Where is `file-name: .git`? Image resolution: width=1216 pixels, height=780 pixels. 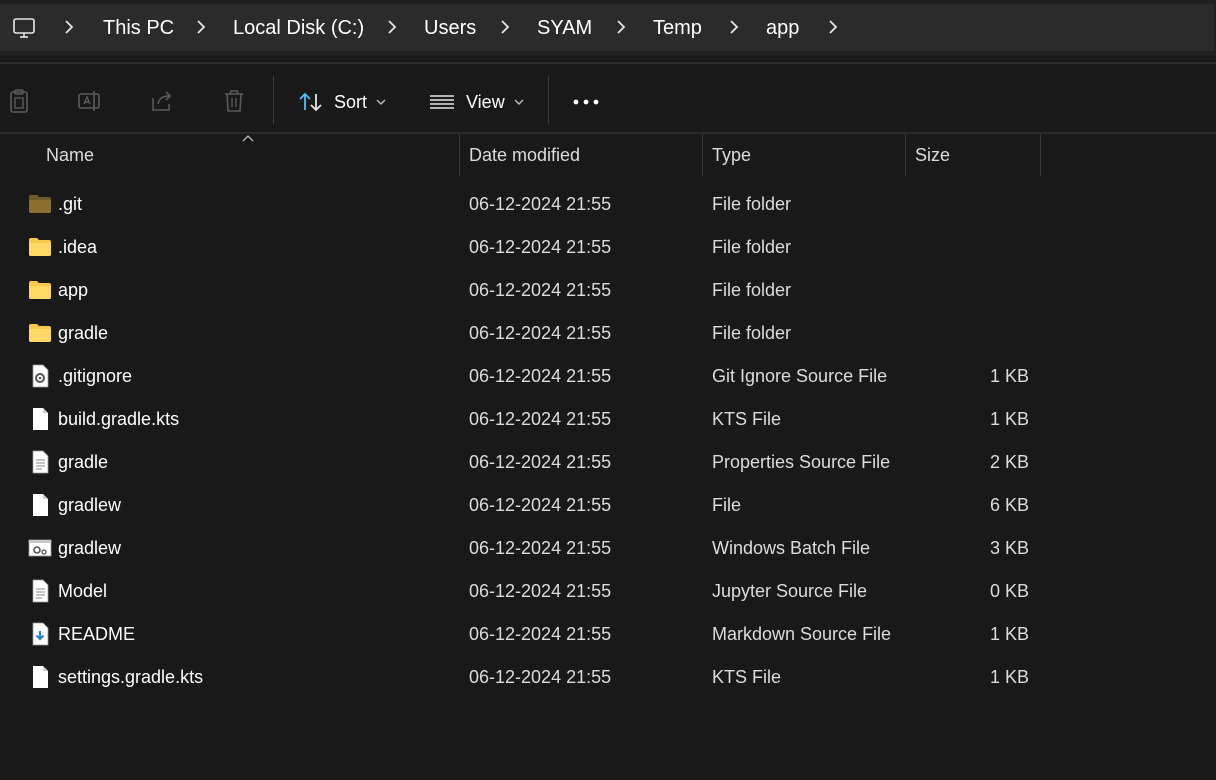 file-name: .git is located at coordinates (70, 204).